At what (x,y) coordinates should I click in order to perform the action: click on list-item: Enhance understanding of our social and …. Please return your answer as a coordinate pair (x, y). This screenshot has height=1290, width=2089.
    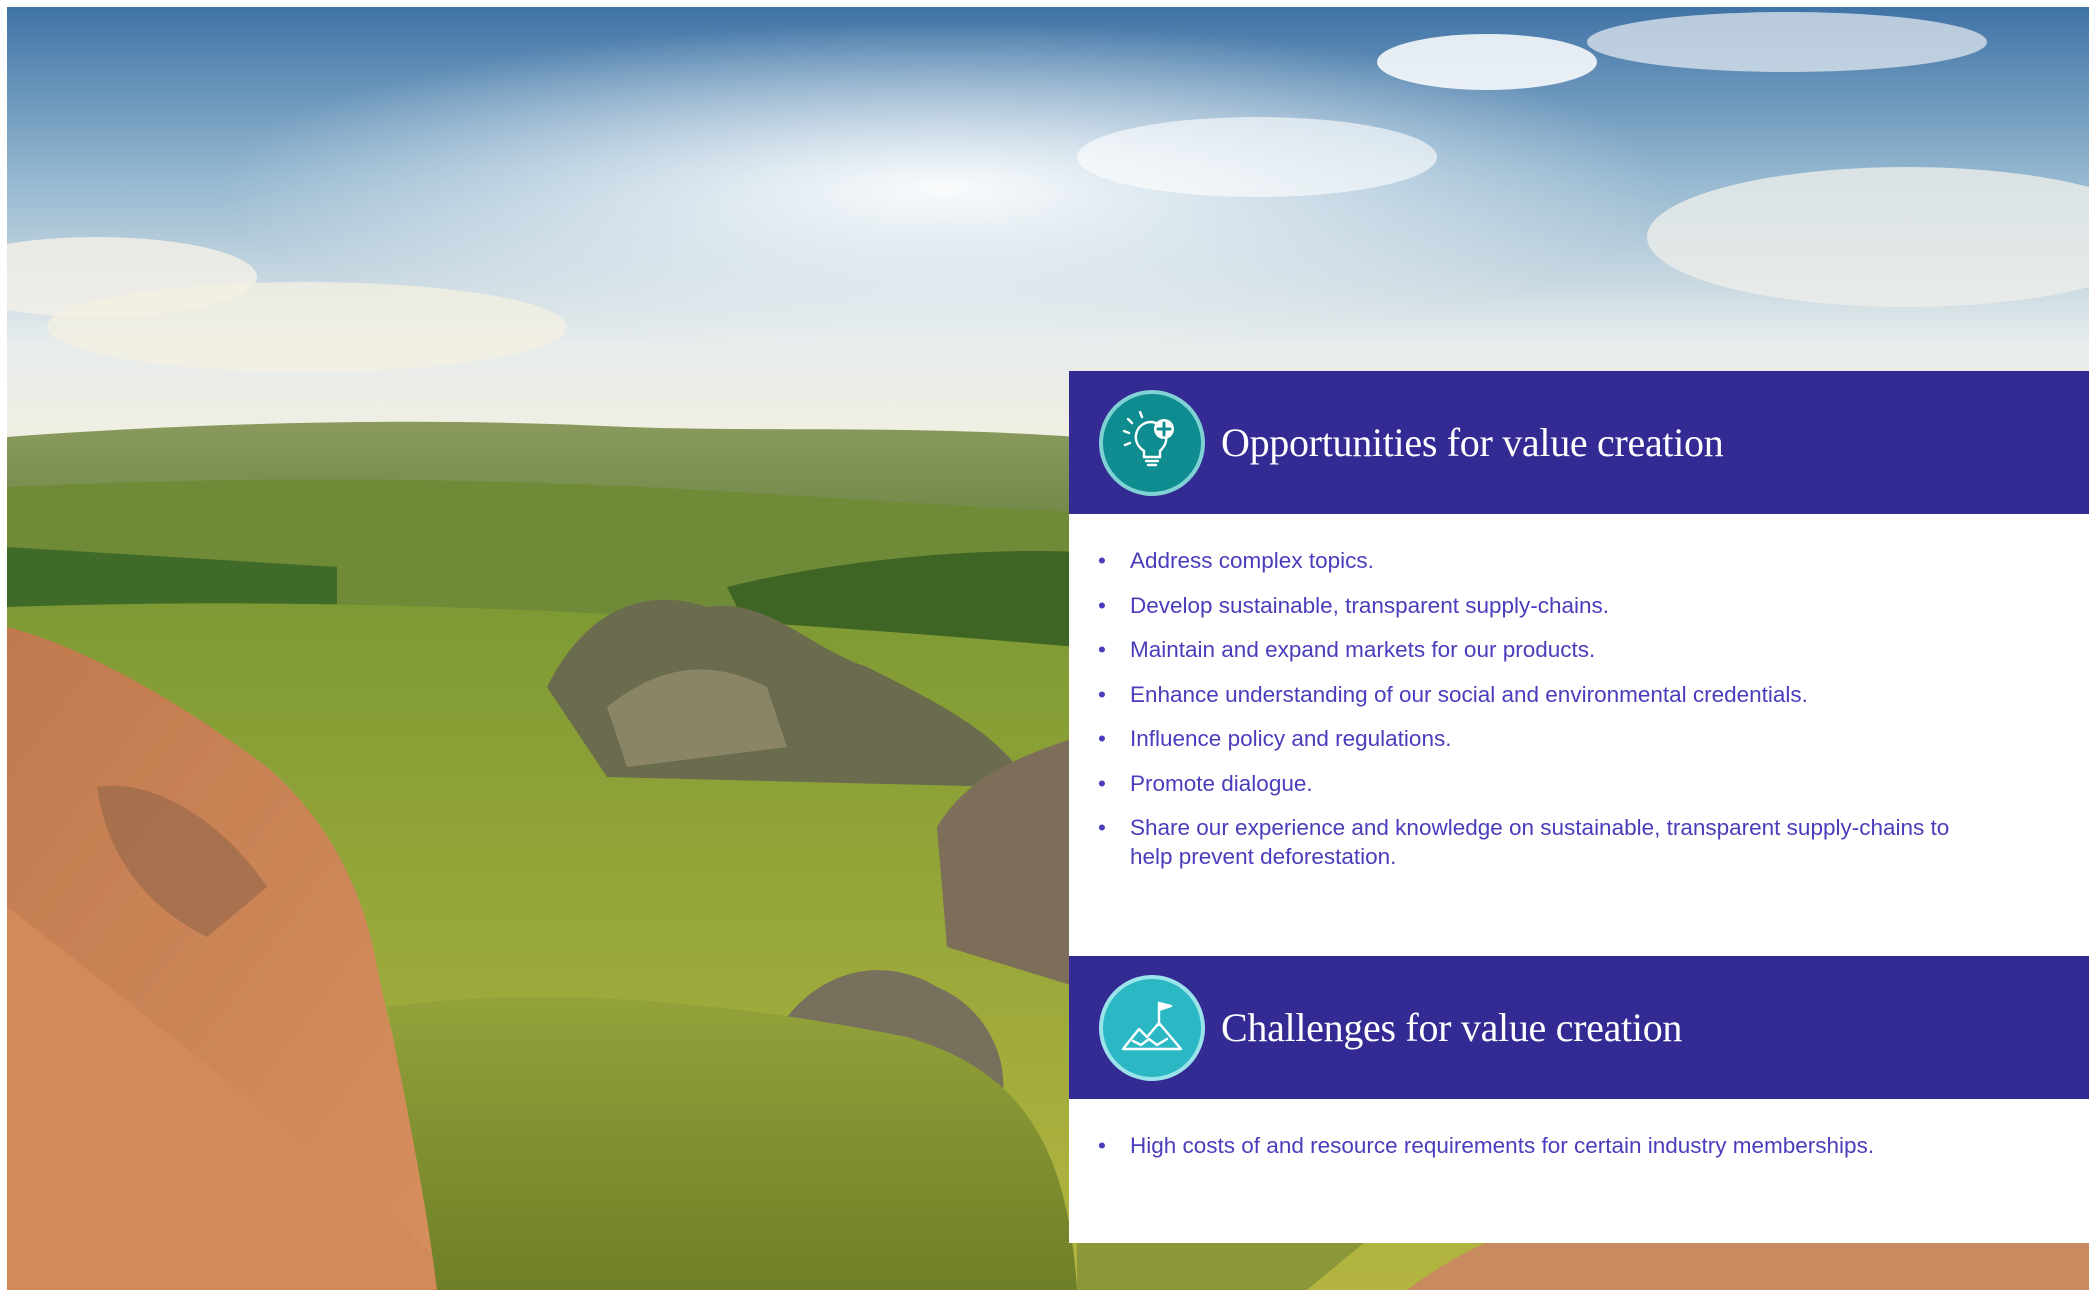
    Looking at the image, I should click on (1579, 694).